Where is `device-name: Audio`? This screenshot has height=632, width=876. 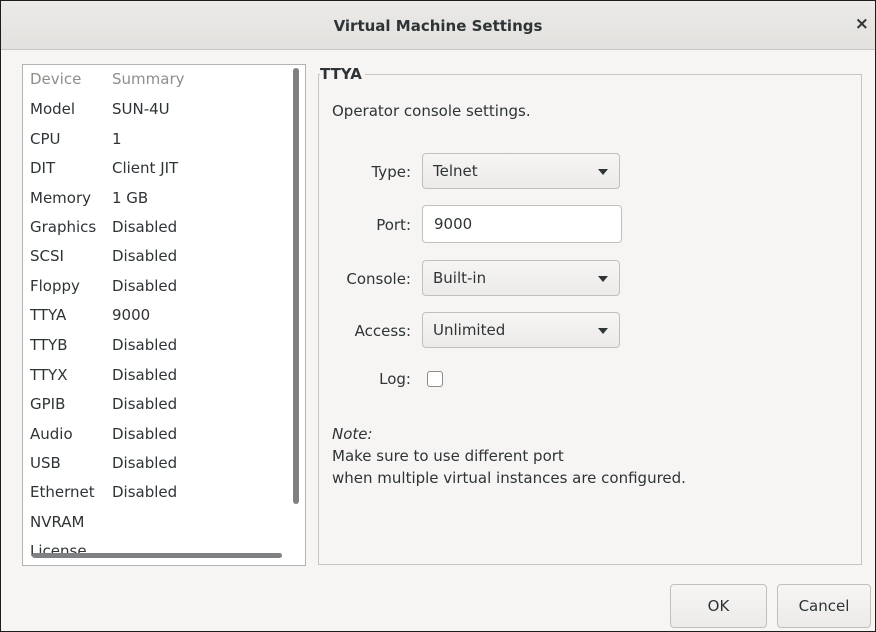 device-name: Audio is located at coordinates (51, 434).